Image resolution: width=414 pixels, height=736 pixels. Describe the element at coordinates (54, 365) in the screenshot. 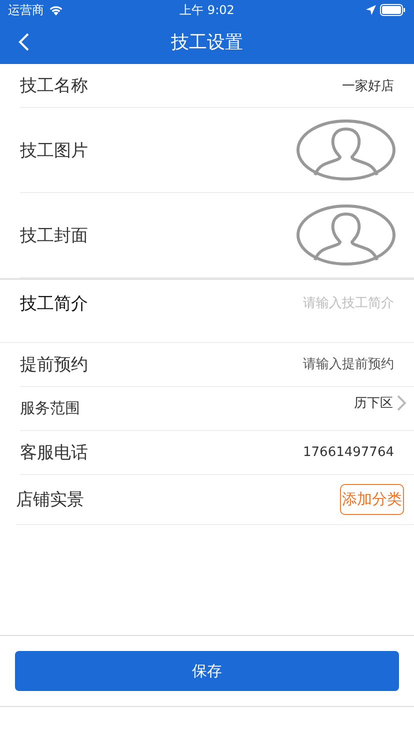

I see `field-label: 提前预约` at that location.